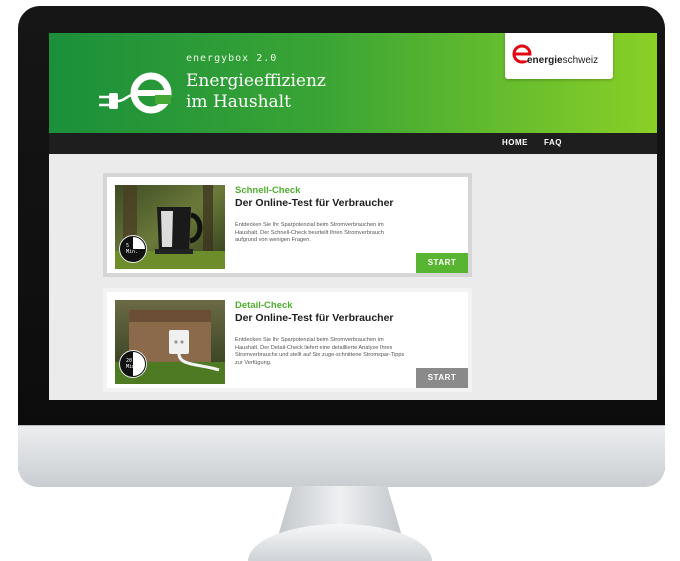 The width and height of the screenshot is (680, 561). What do you see at coordinates (135, 93) in the screenshot?
I see `plug-e-icon` at bounding box center [135, 93].